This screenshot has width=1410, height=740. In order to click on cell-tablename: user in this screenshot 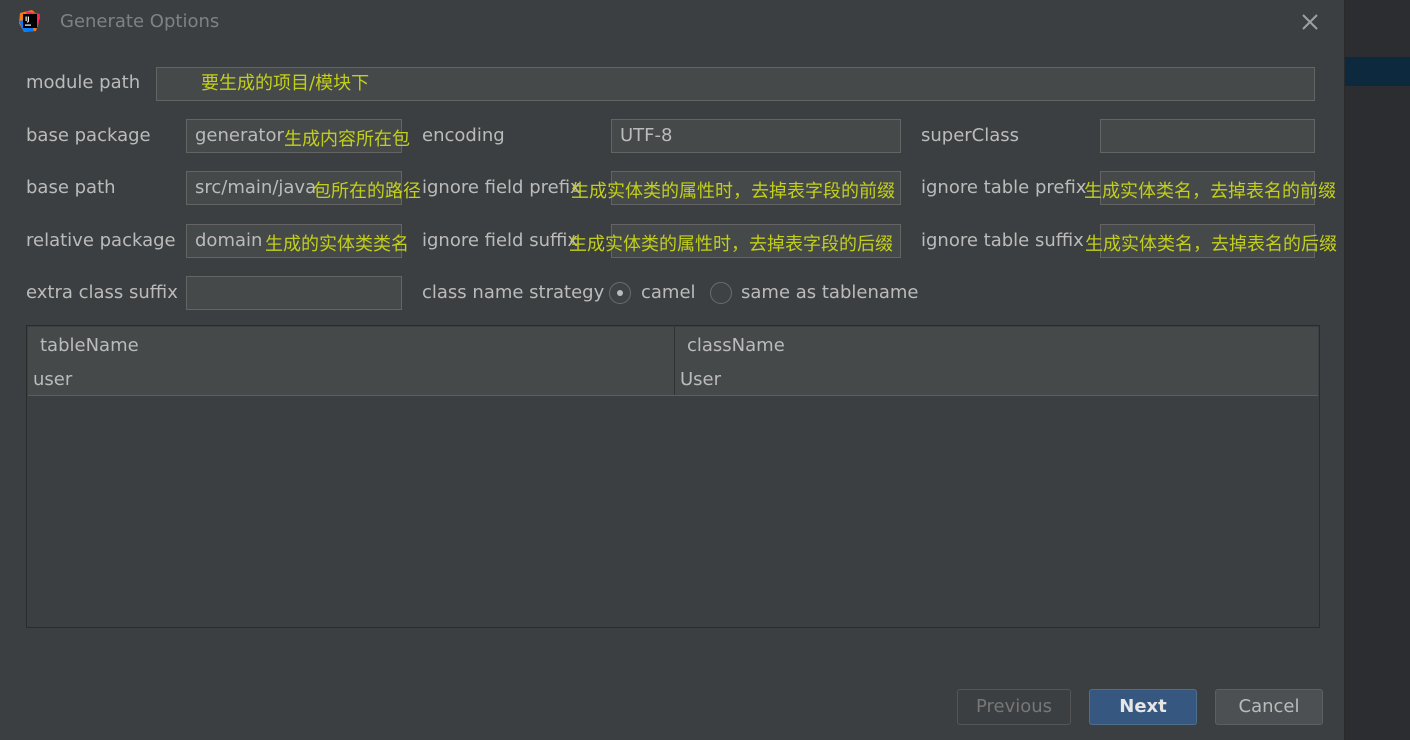, I will do `click(351, 379)`.